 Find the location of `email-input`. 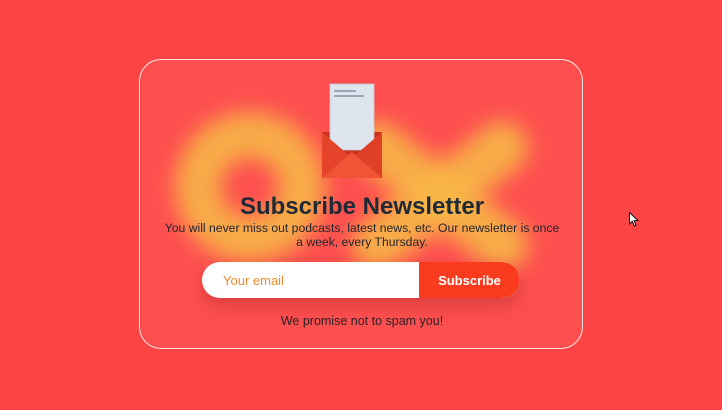

email-input is located at coordinates (310, 280).